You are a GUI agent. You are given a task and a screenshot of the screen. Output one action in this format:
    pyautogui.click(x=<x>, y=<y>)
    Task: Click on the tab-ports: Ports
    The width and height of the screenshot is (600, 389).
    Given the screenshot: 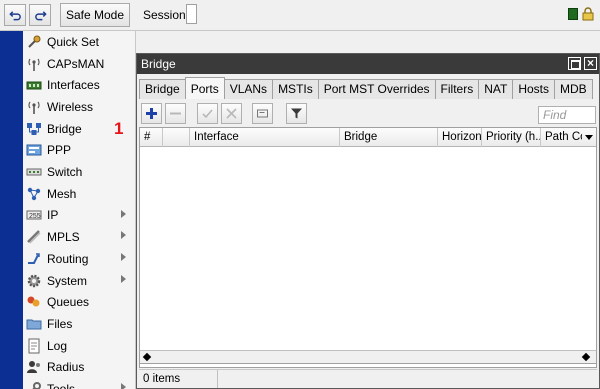 What is the action you would take?
    pyautogui.click(x=204, y=88)
    